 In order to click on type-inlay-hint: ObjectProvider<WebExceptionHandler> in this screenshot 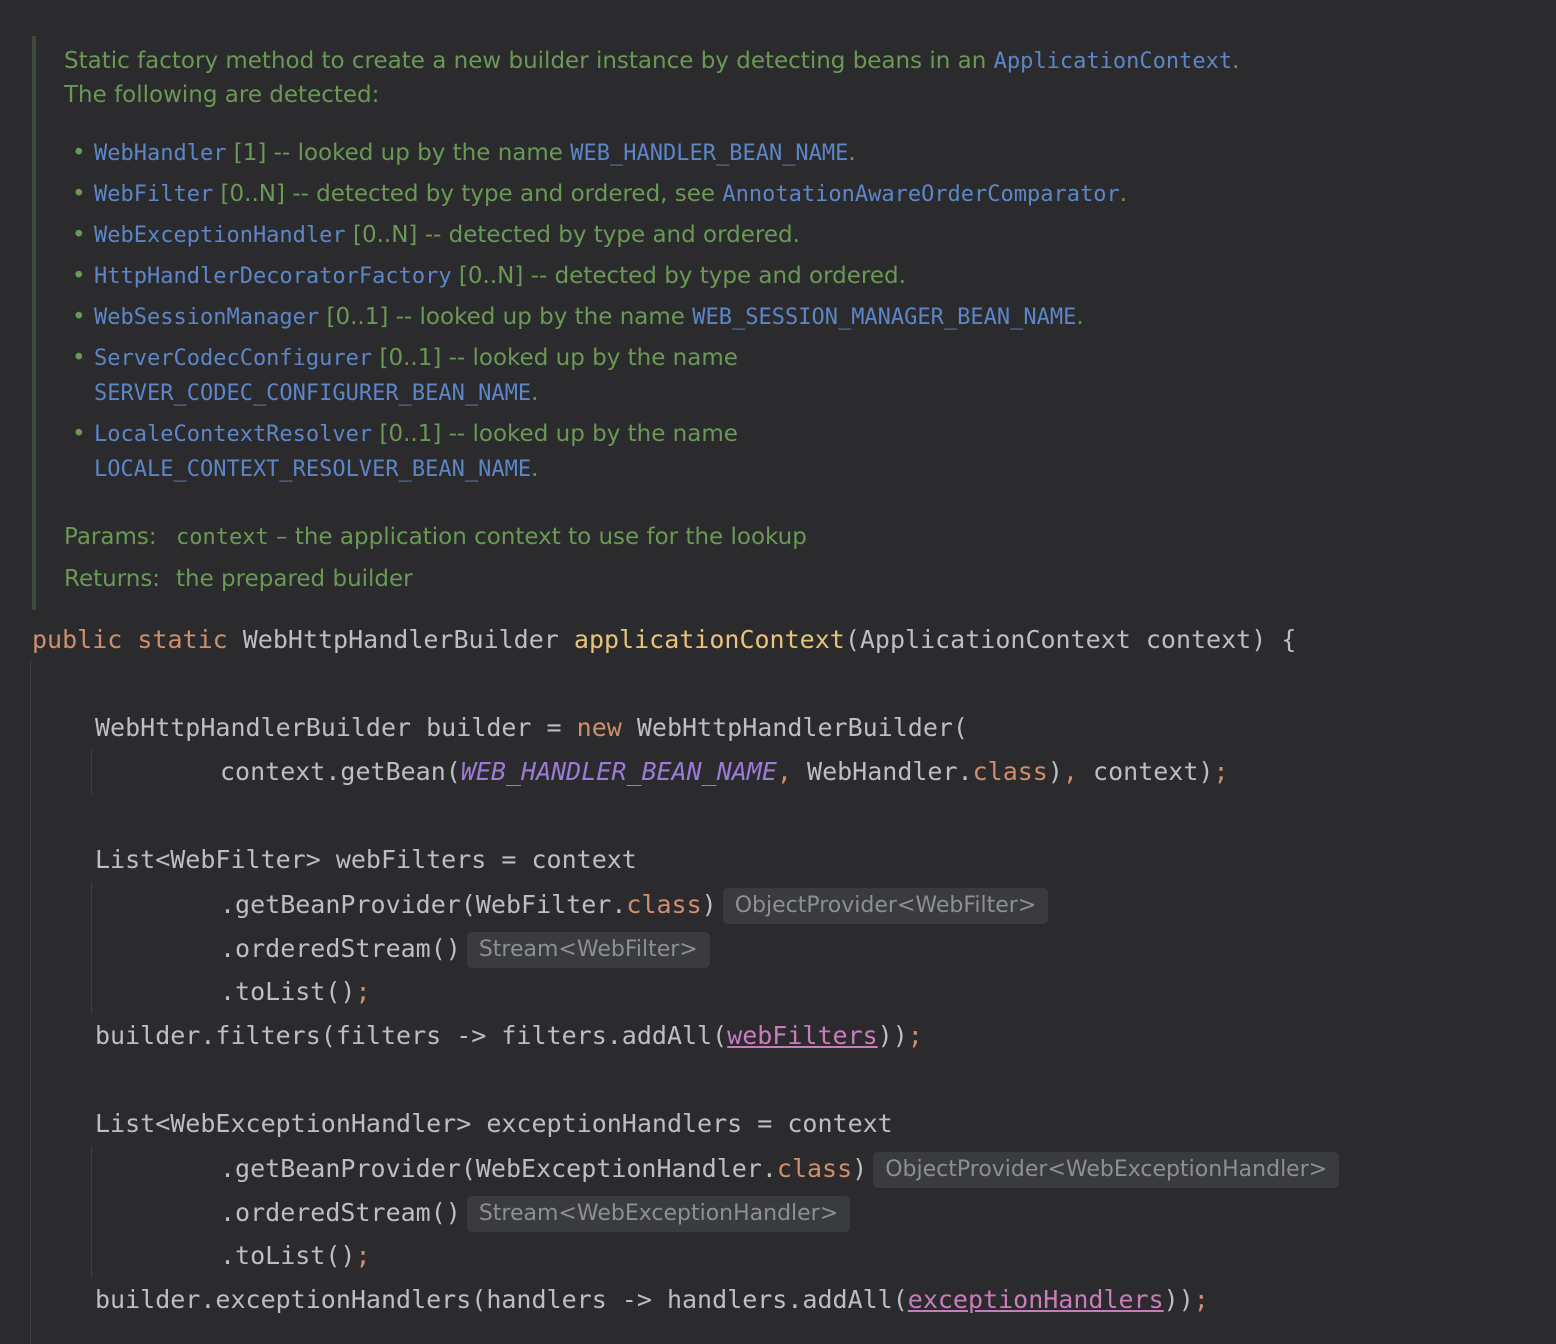, I will do `click(1106, 1170)`.